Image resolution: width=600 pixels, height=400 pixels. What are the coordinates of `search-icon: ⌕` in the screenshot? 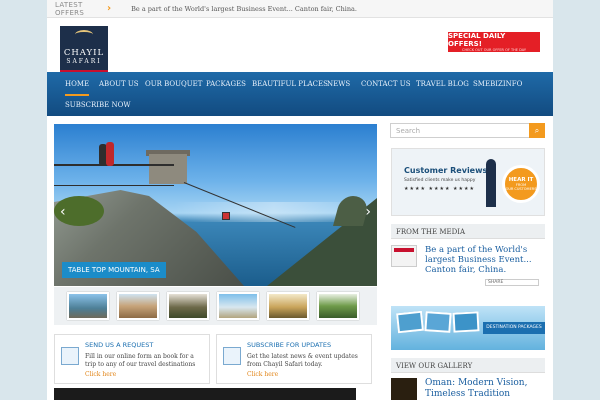 It's located at (537, 130).